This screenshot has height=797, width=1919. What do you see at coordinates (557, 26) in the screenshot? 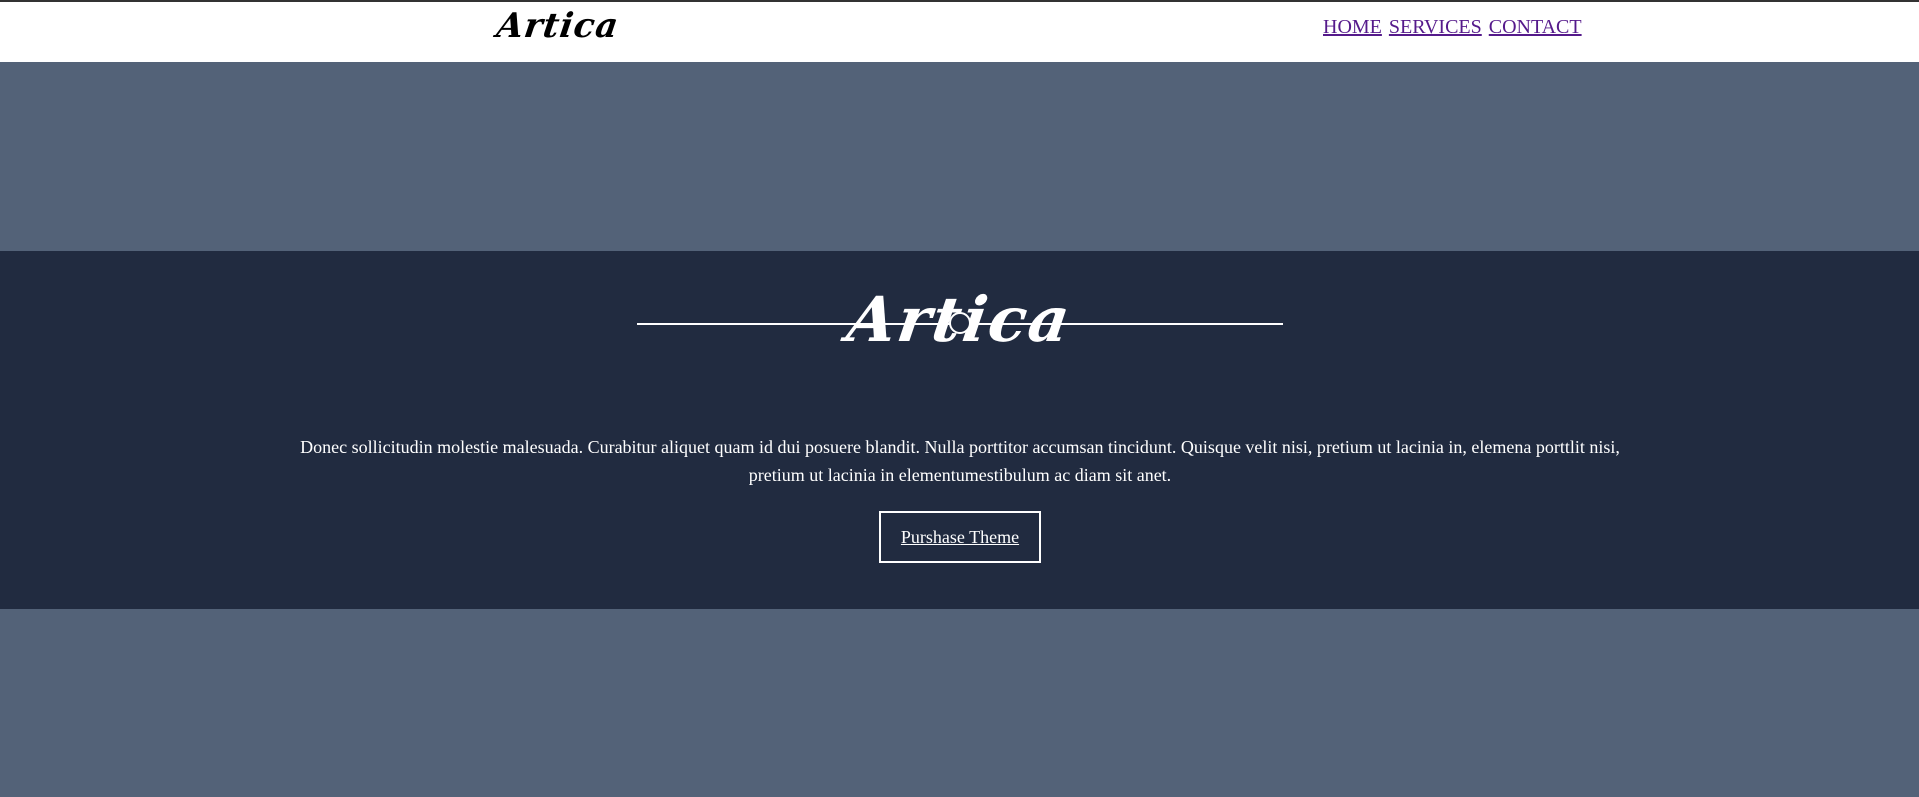
I see `logo: Artica` at bounding box center [557, 26].